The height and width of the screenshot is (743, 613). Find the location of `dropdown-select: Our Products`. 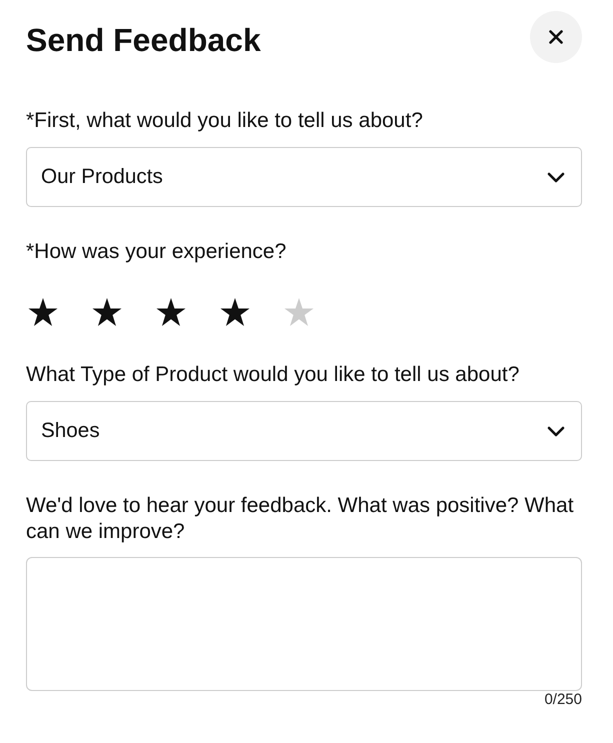

dropdown-select: Our Products is located at coordinates (304, 177).